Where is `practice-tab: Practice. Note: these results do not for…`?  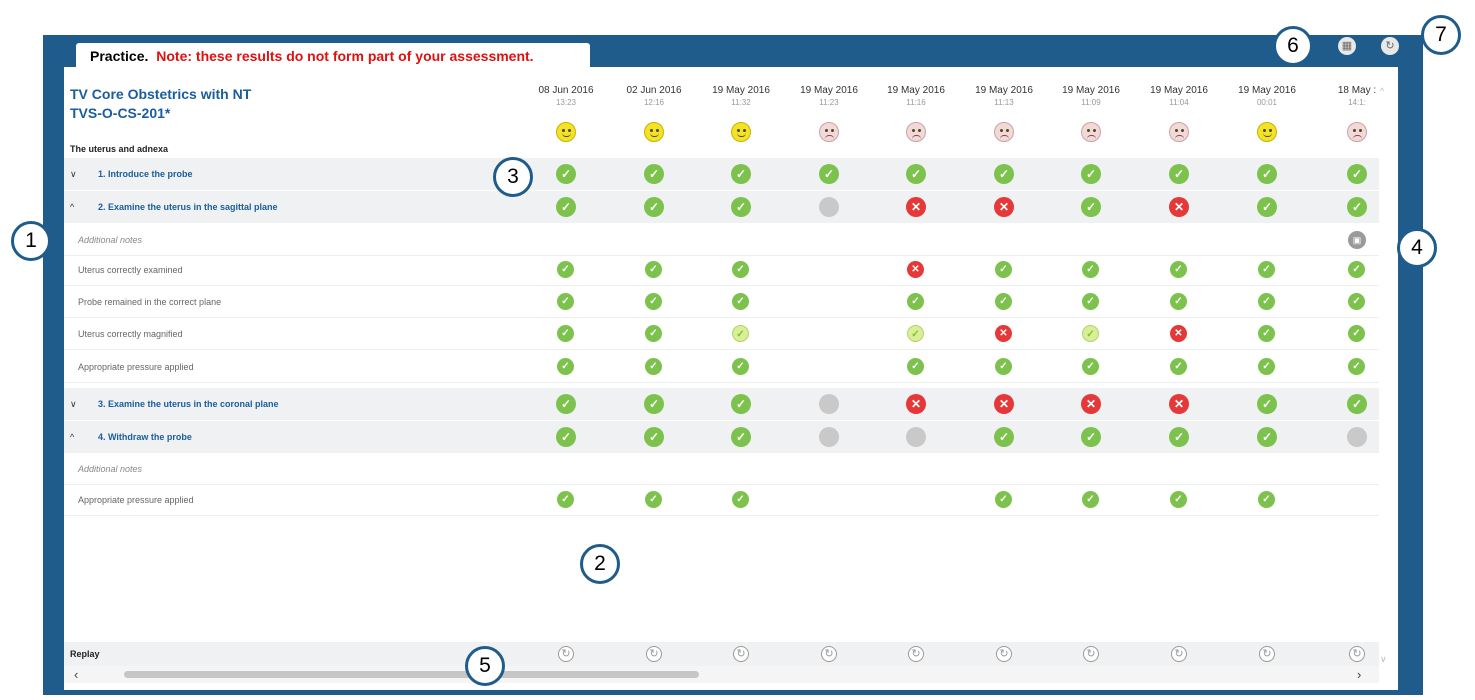
practice-tab: Practice. Note: these results do not for… is located at coordinates (333, 56).